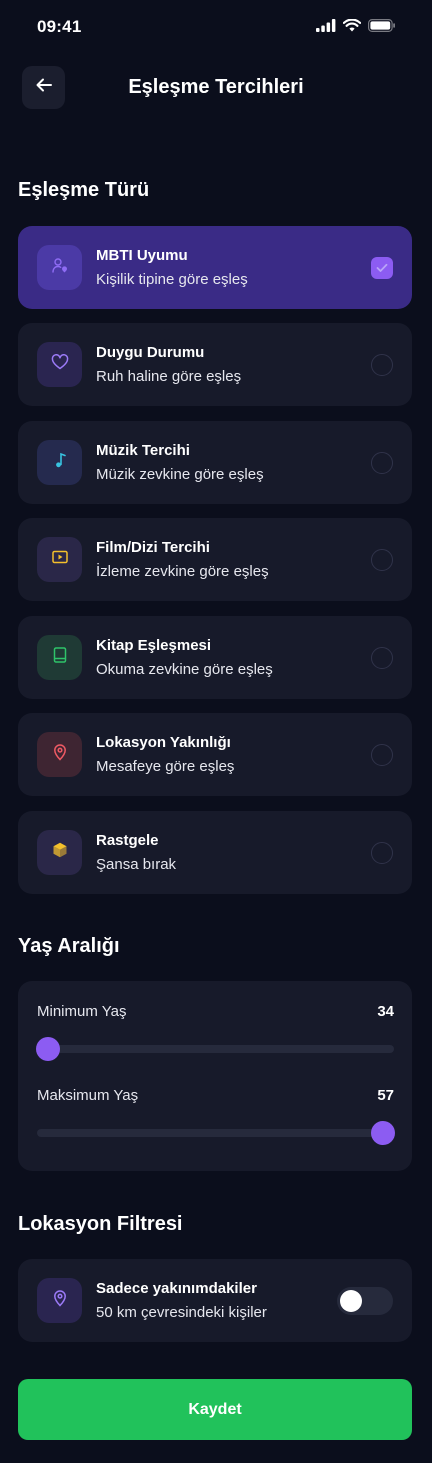 The image size is (432, 1463). I want to click on option-subtitle: Ruh haline göre eşleş, so click(169, 376).